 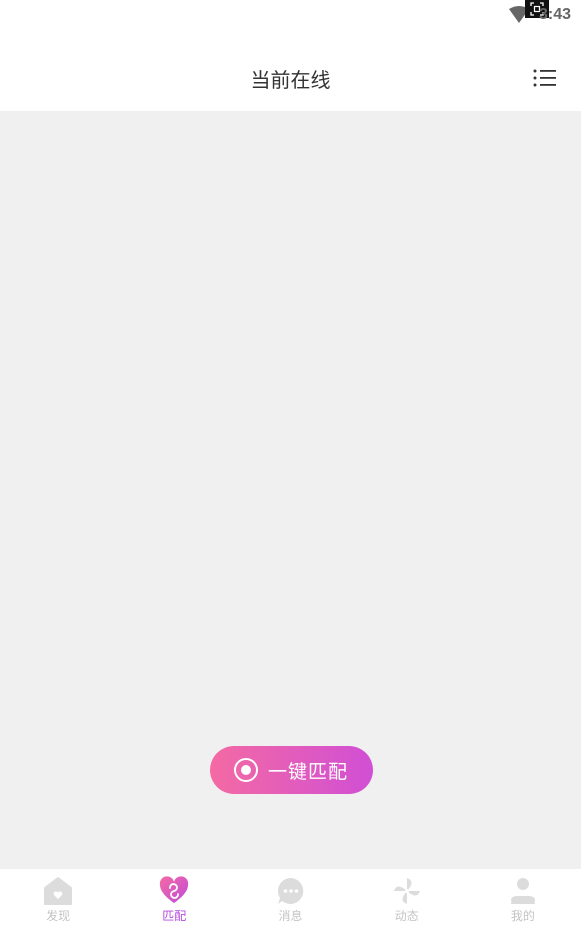 What do you see at coordinates (554, 14) in the screenshot?
I see `status-time: 3:43` at bounding box center [554, 14].